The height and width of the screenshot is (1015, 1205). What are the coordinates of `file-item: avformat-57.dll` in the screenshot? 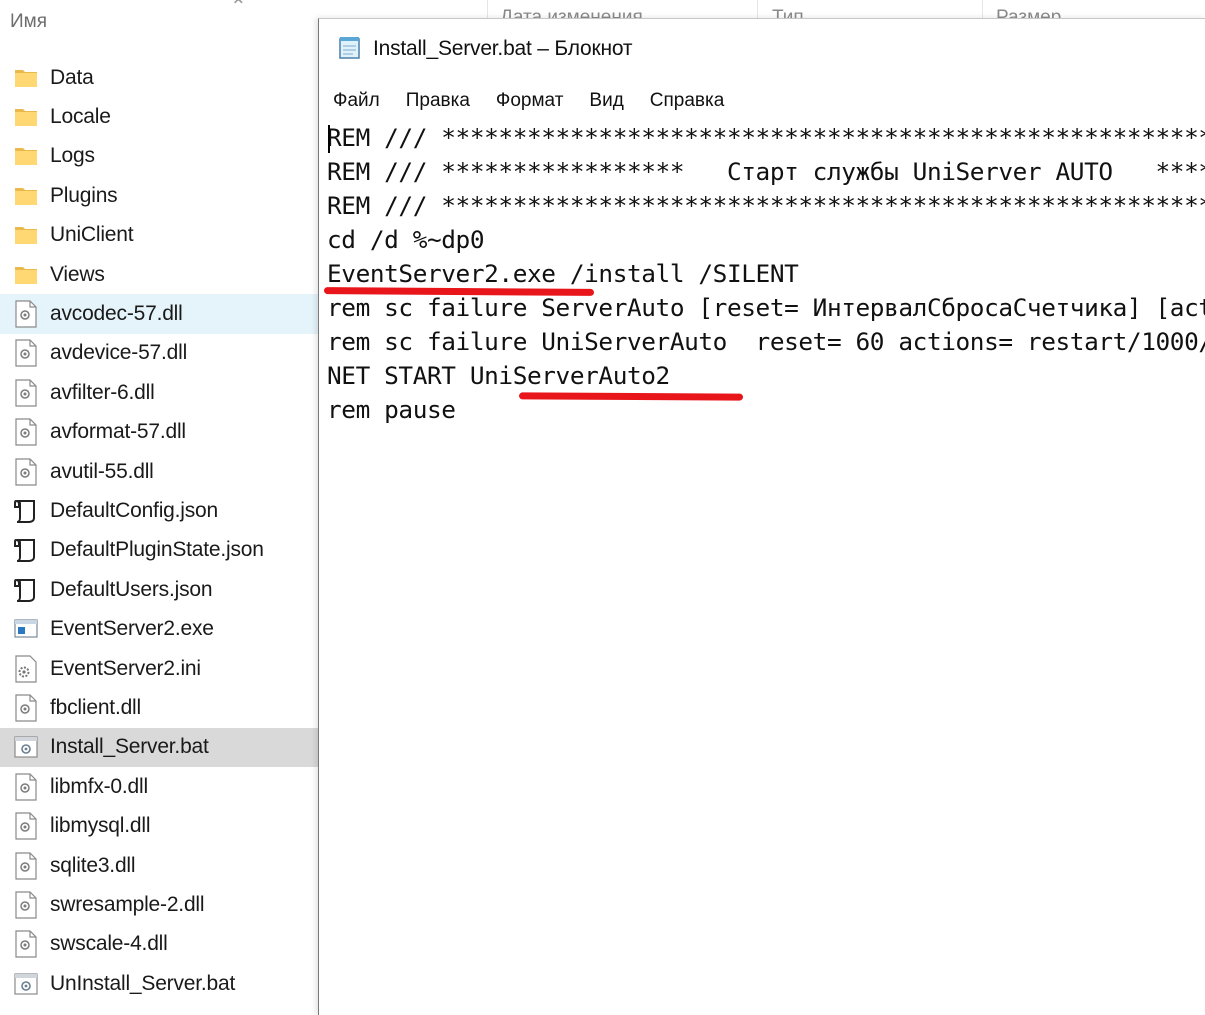 It's located at (159, 432).